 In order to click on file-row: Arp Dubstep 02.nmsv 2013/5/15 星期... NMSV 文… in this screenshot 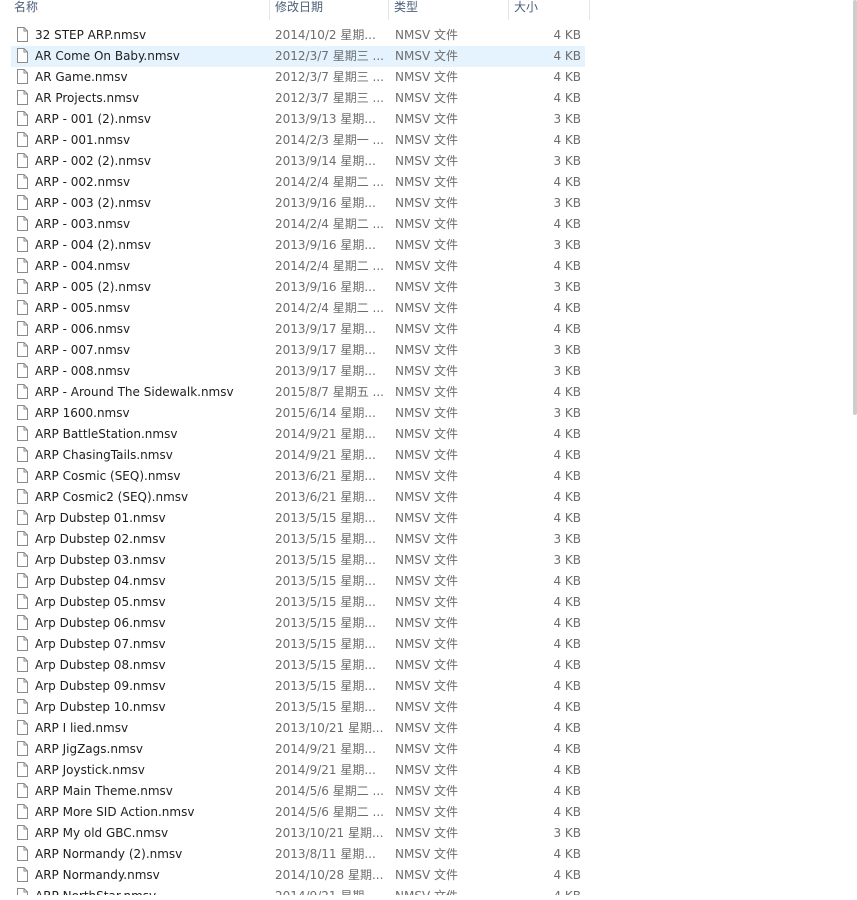, I will do `click(298, 539)`.